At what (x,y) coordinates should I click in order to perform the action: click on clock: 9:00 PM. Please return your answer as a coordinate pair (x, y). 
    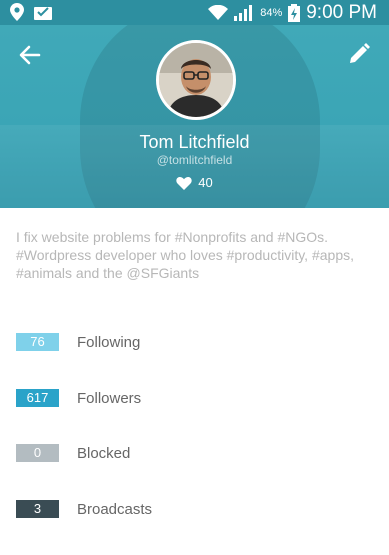
    Looking at the image, I should click on (341, 12).